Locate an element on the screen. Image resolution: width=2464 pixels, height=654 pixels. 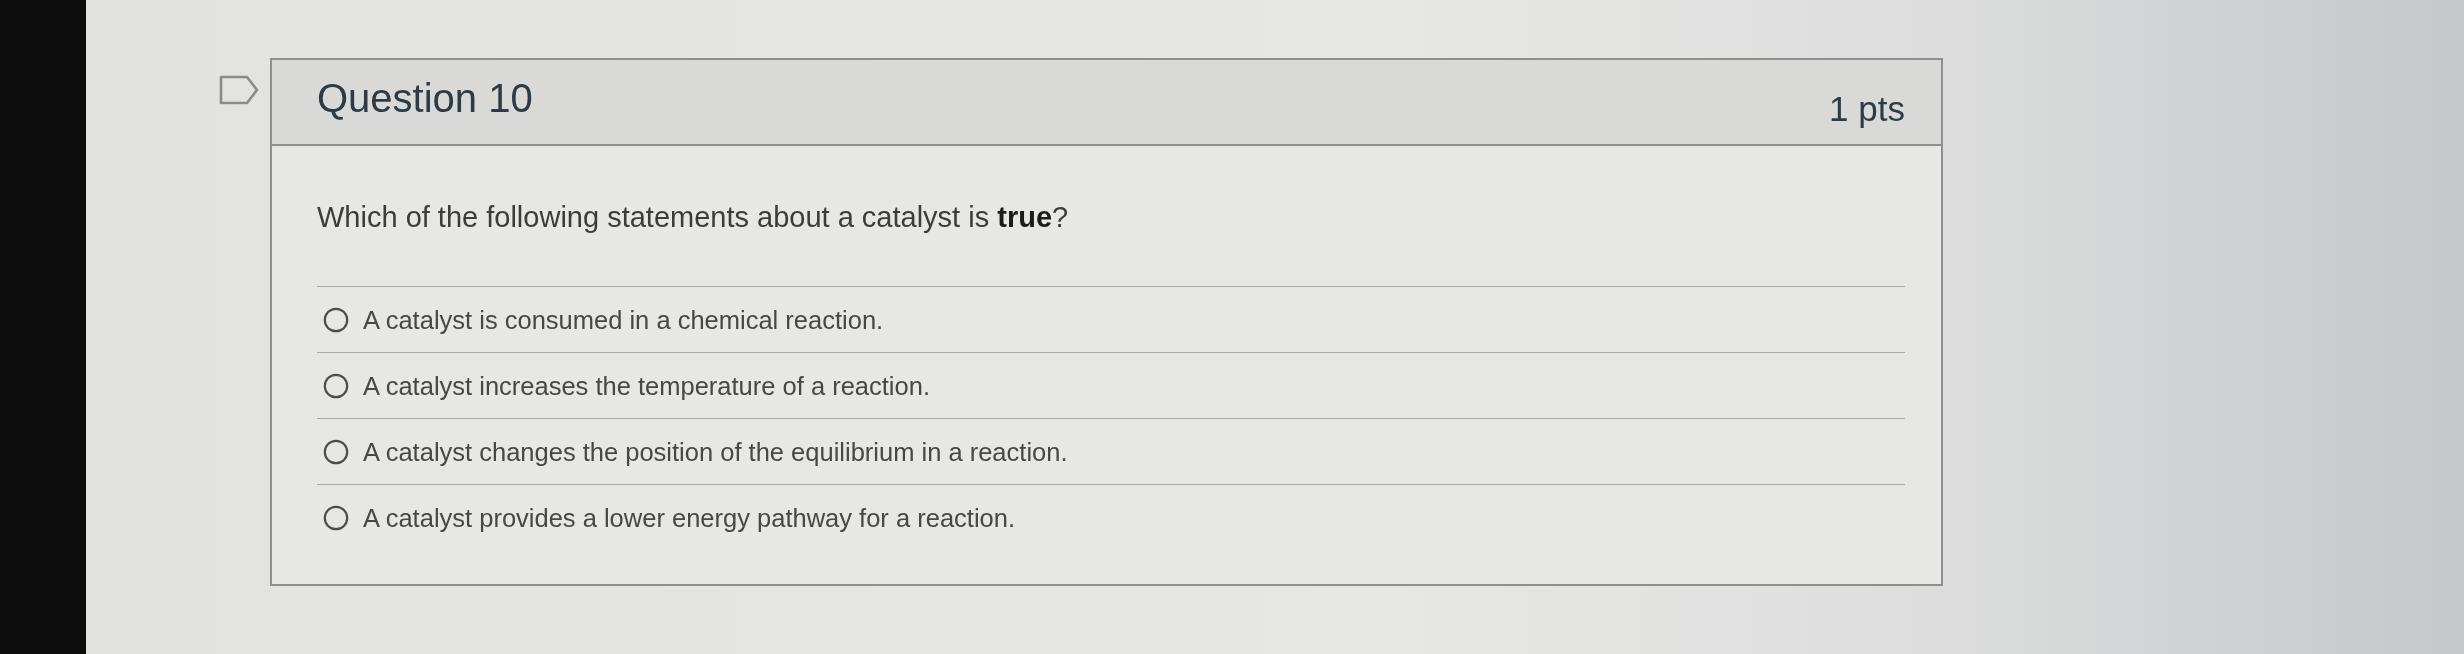
points-label: 1 pts is located at coordinates (1867, 109).